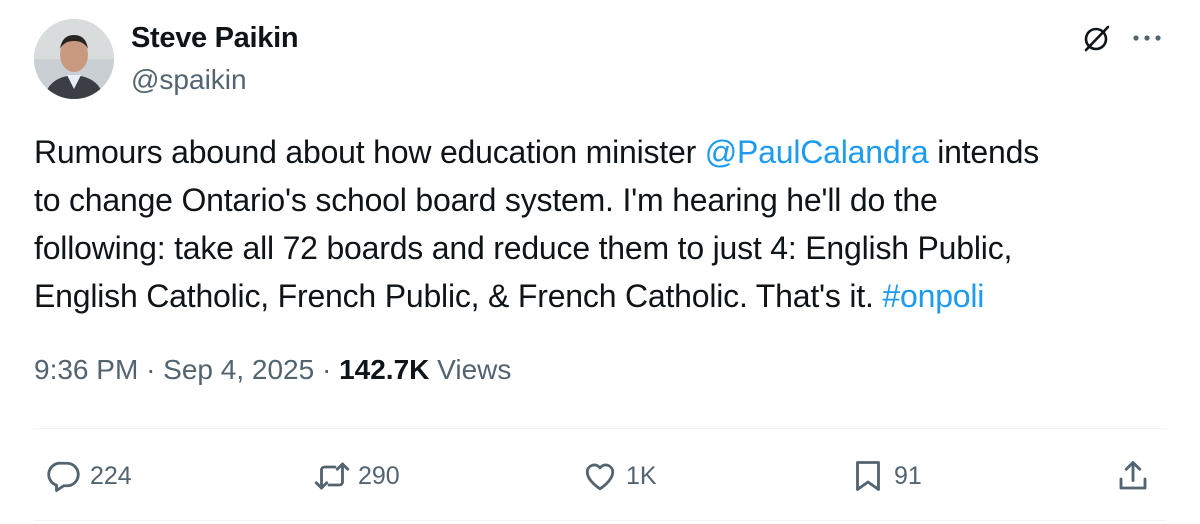  Describe the element at coordinates (600, 477) in the screenshot. I see `heart-icon` at that location.